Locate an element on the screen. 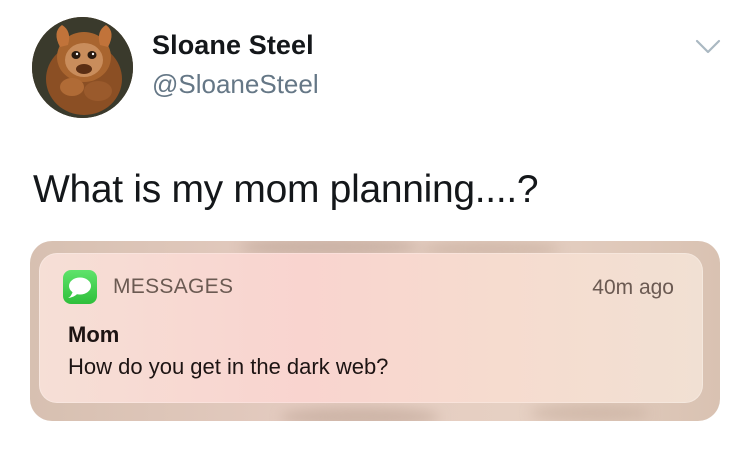 The image size is (750, 449). avatar is located at coordinates (82, 67).